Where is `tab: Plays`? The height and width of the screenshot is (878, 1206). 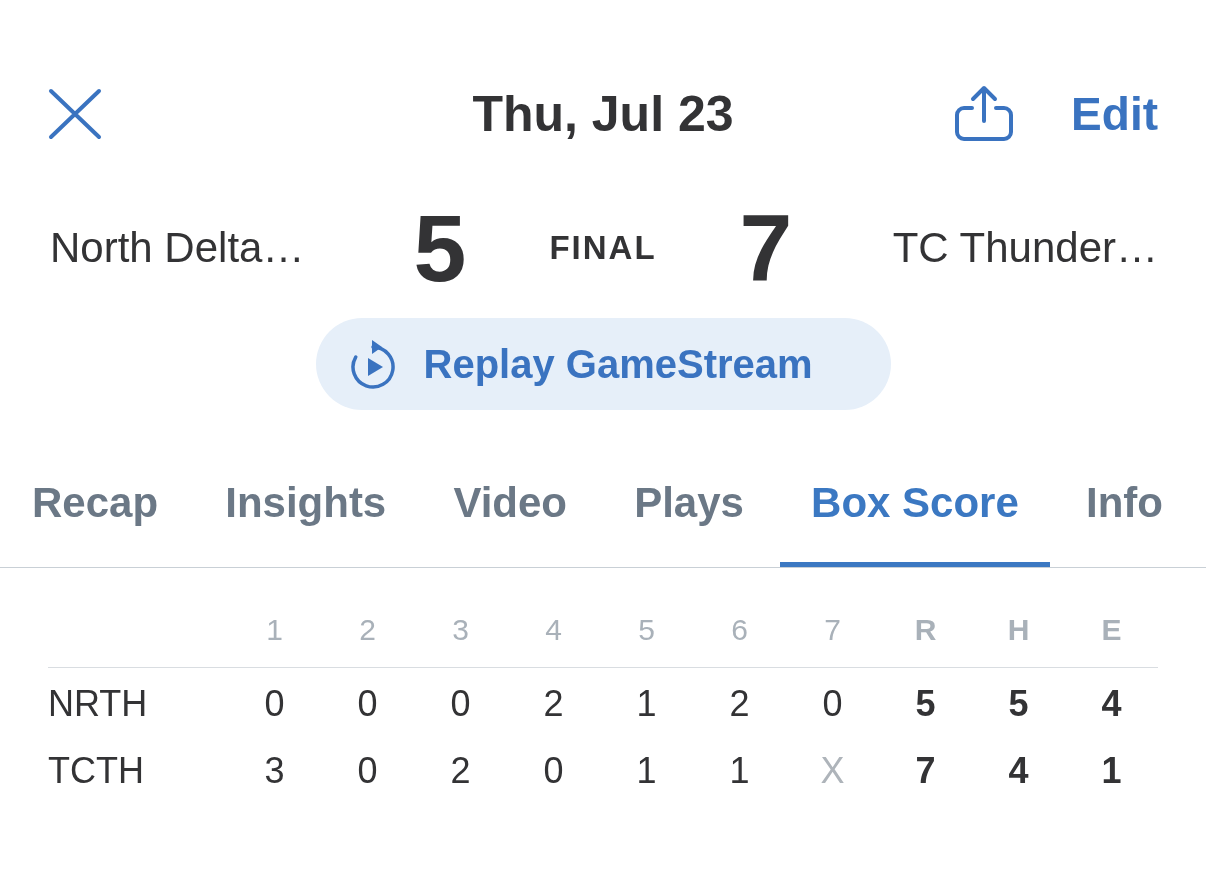 tab: Plays is located at coordinates (689, 515).